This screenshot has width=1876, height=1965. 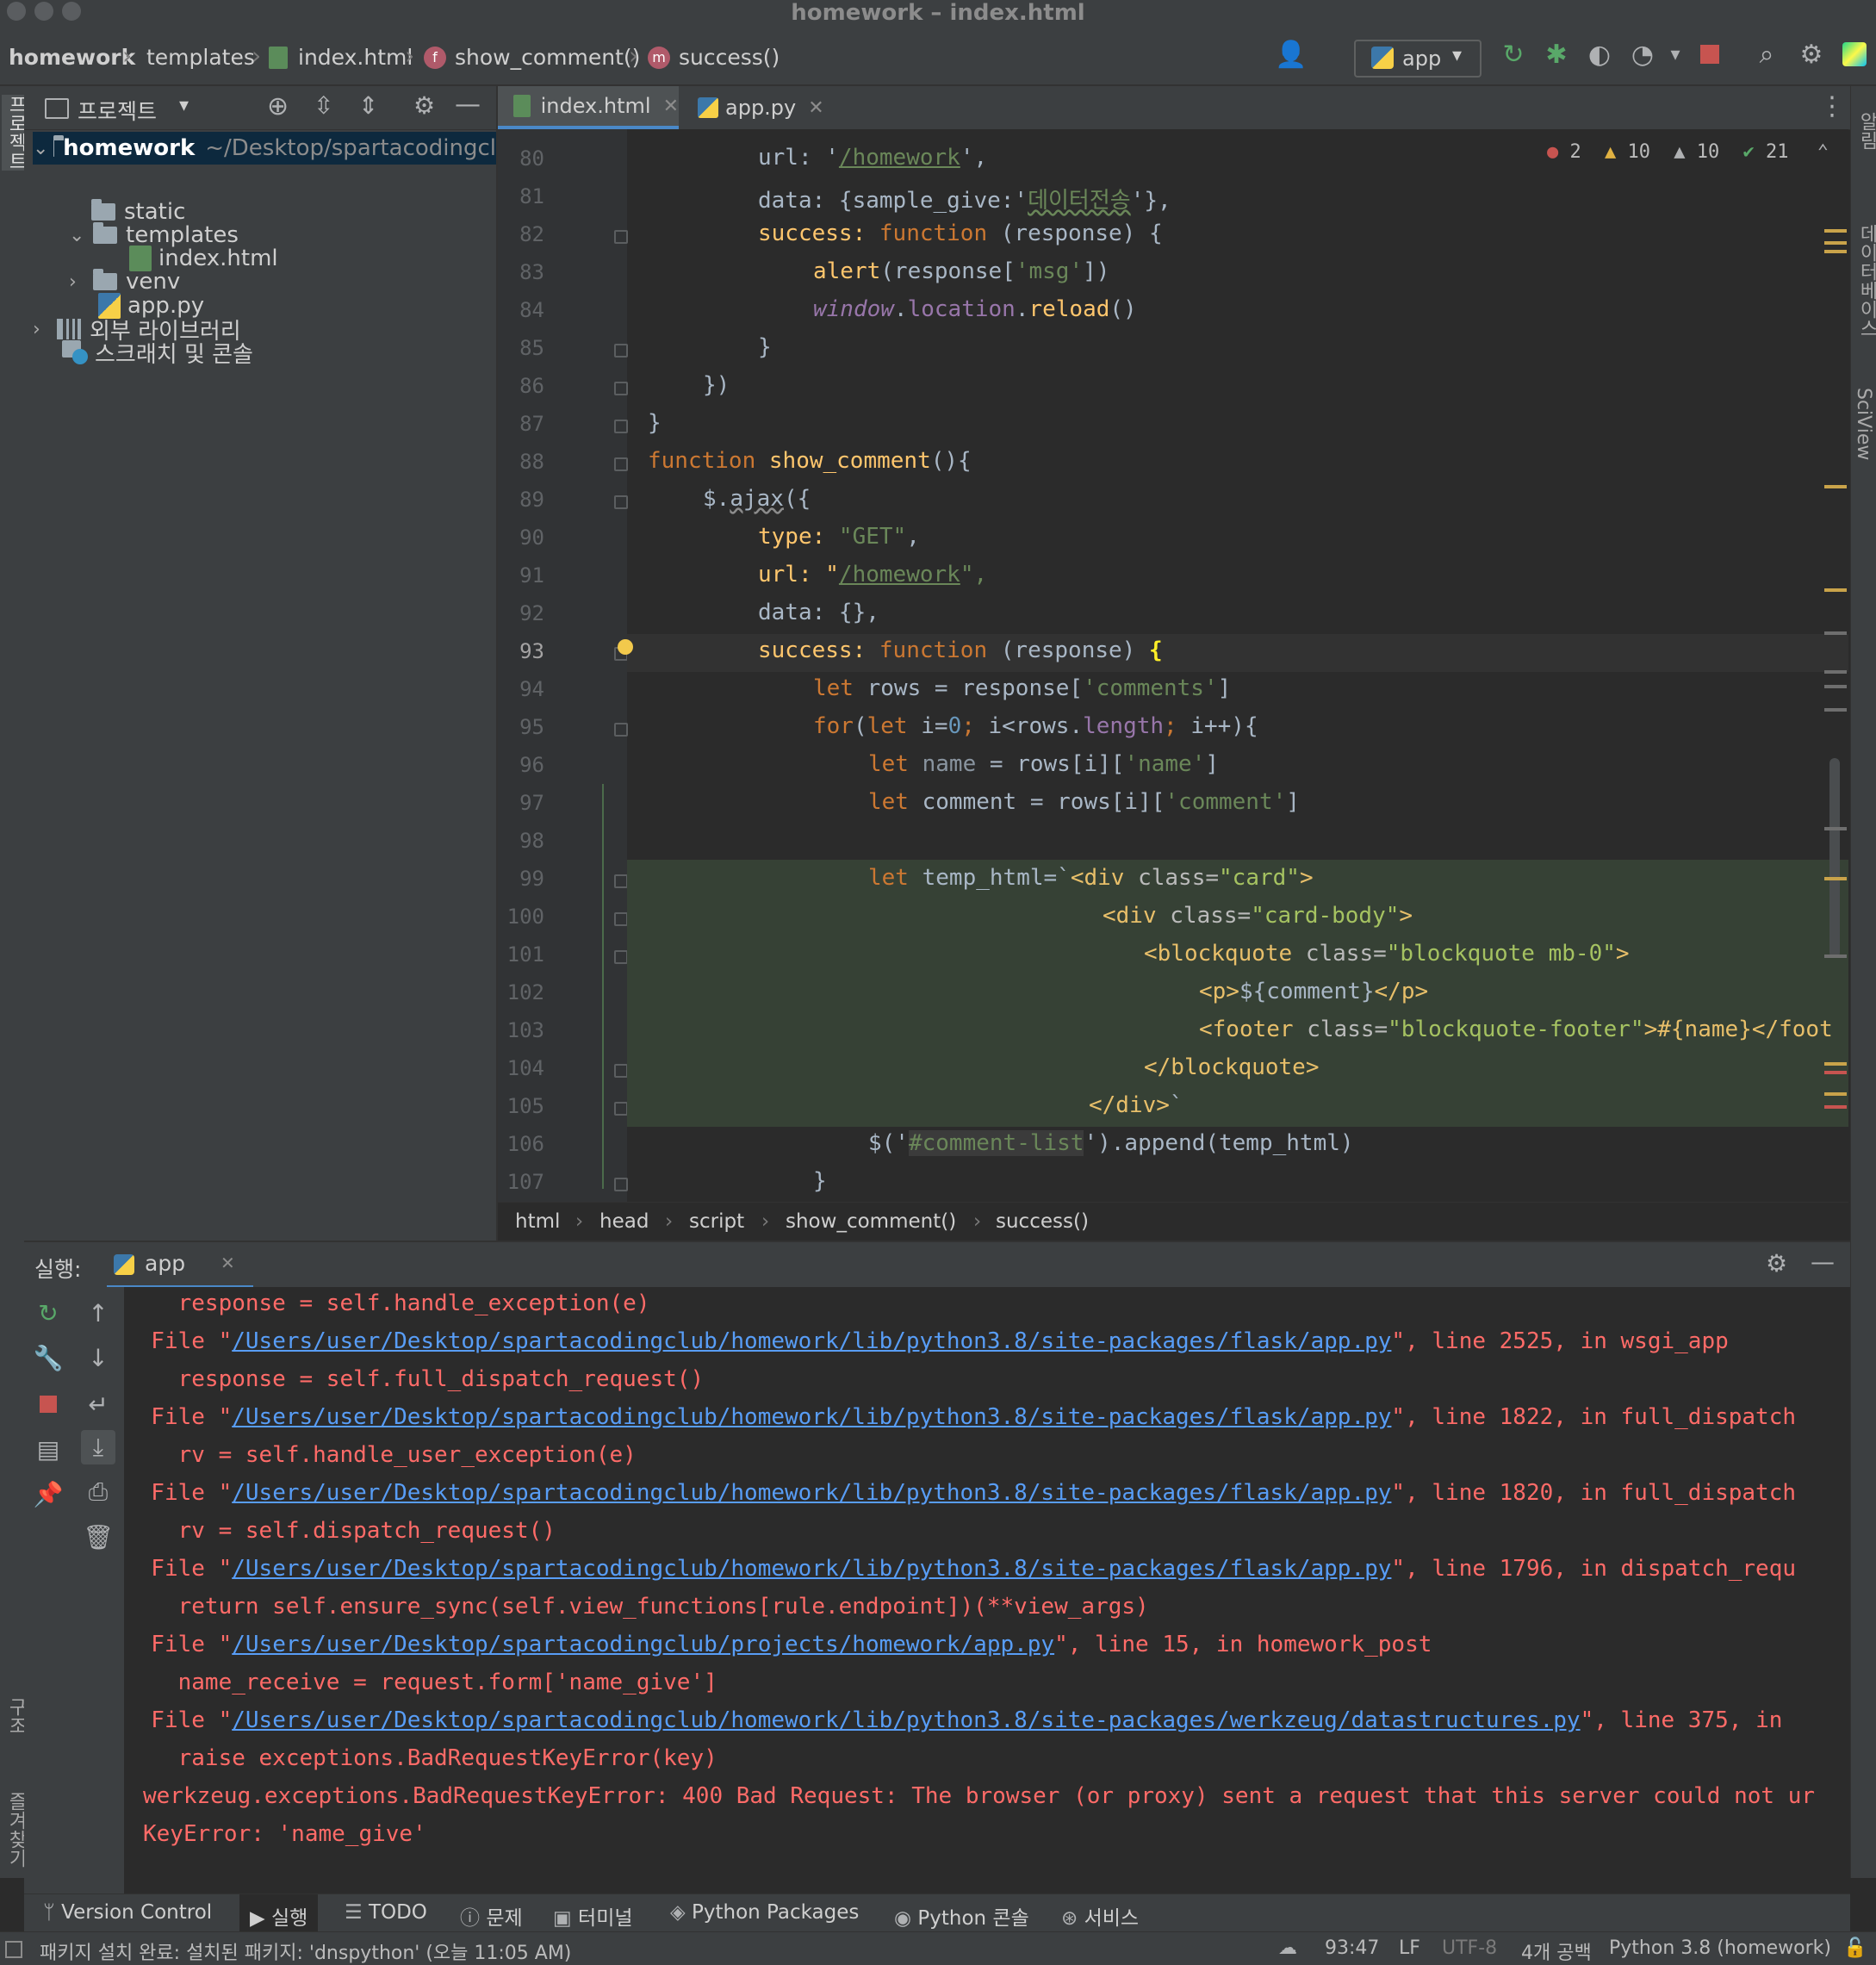 What do you see at coordinates (386, 1913) in the screenshot?
I see `tool-todo: ☰ TODO` at bounding box center [386, 1913].